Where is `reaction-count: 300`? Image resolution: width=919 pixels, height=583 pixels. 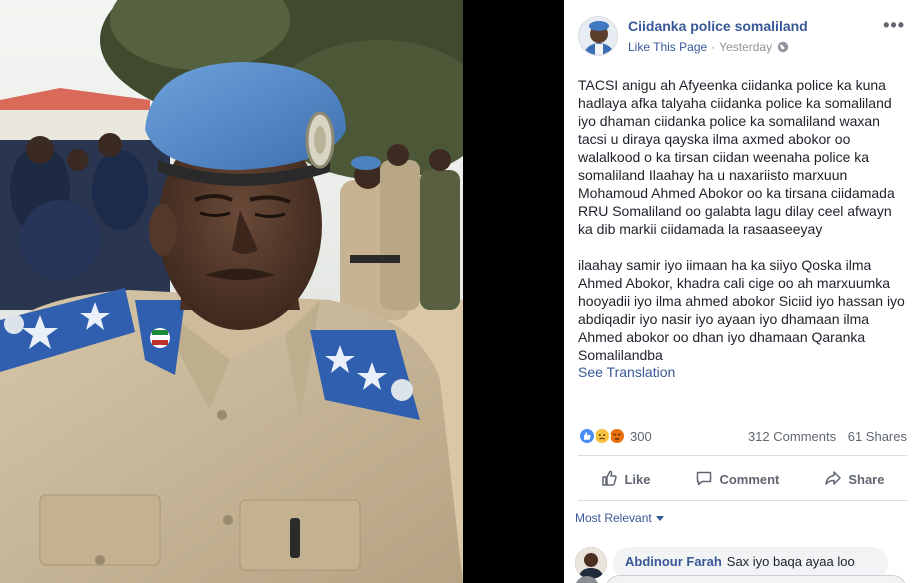 reaction-count: 300 is located at coordinates (641, 436).